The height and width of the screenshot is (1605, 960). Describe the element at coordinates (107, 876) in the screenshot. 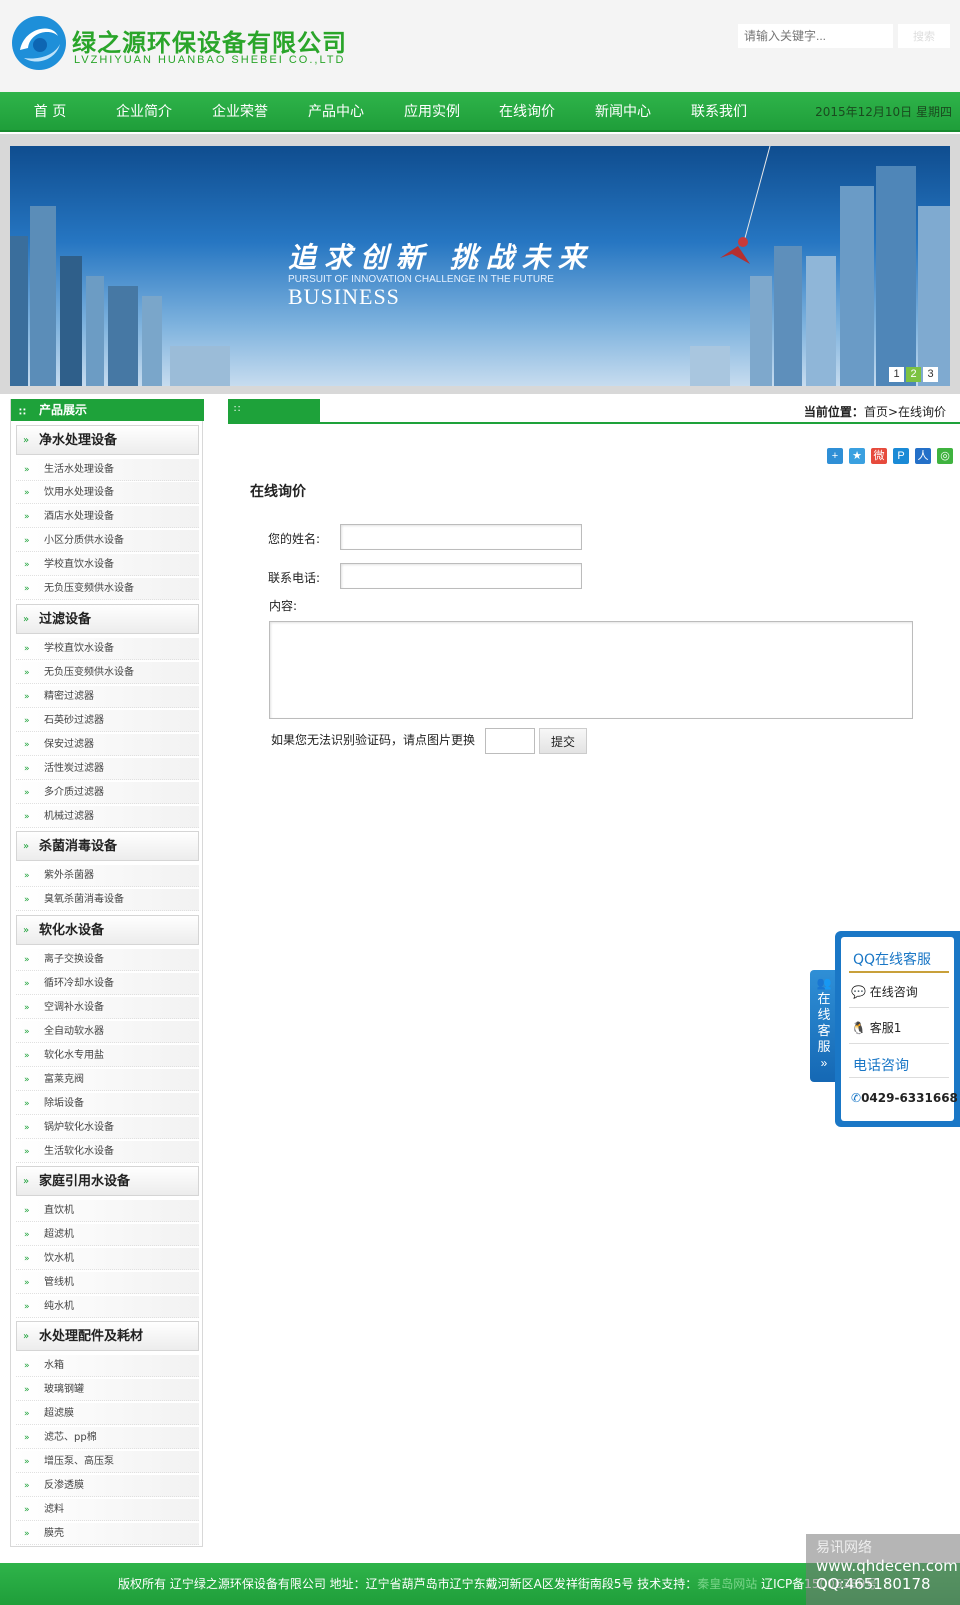

I see `sidebar-item: » 紫外杀菌器` at that location.